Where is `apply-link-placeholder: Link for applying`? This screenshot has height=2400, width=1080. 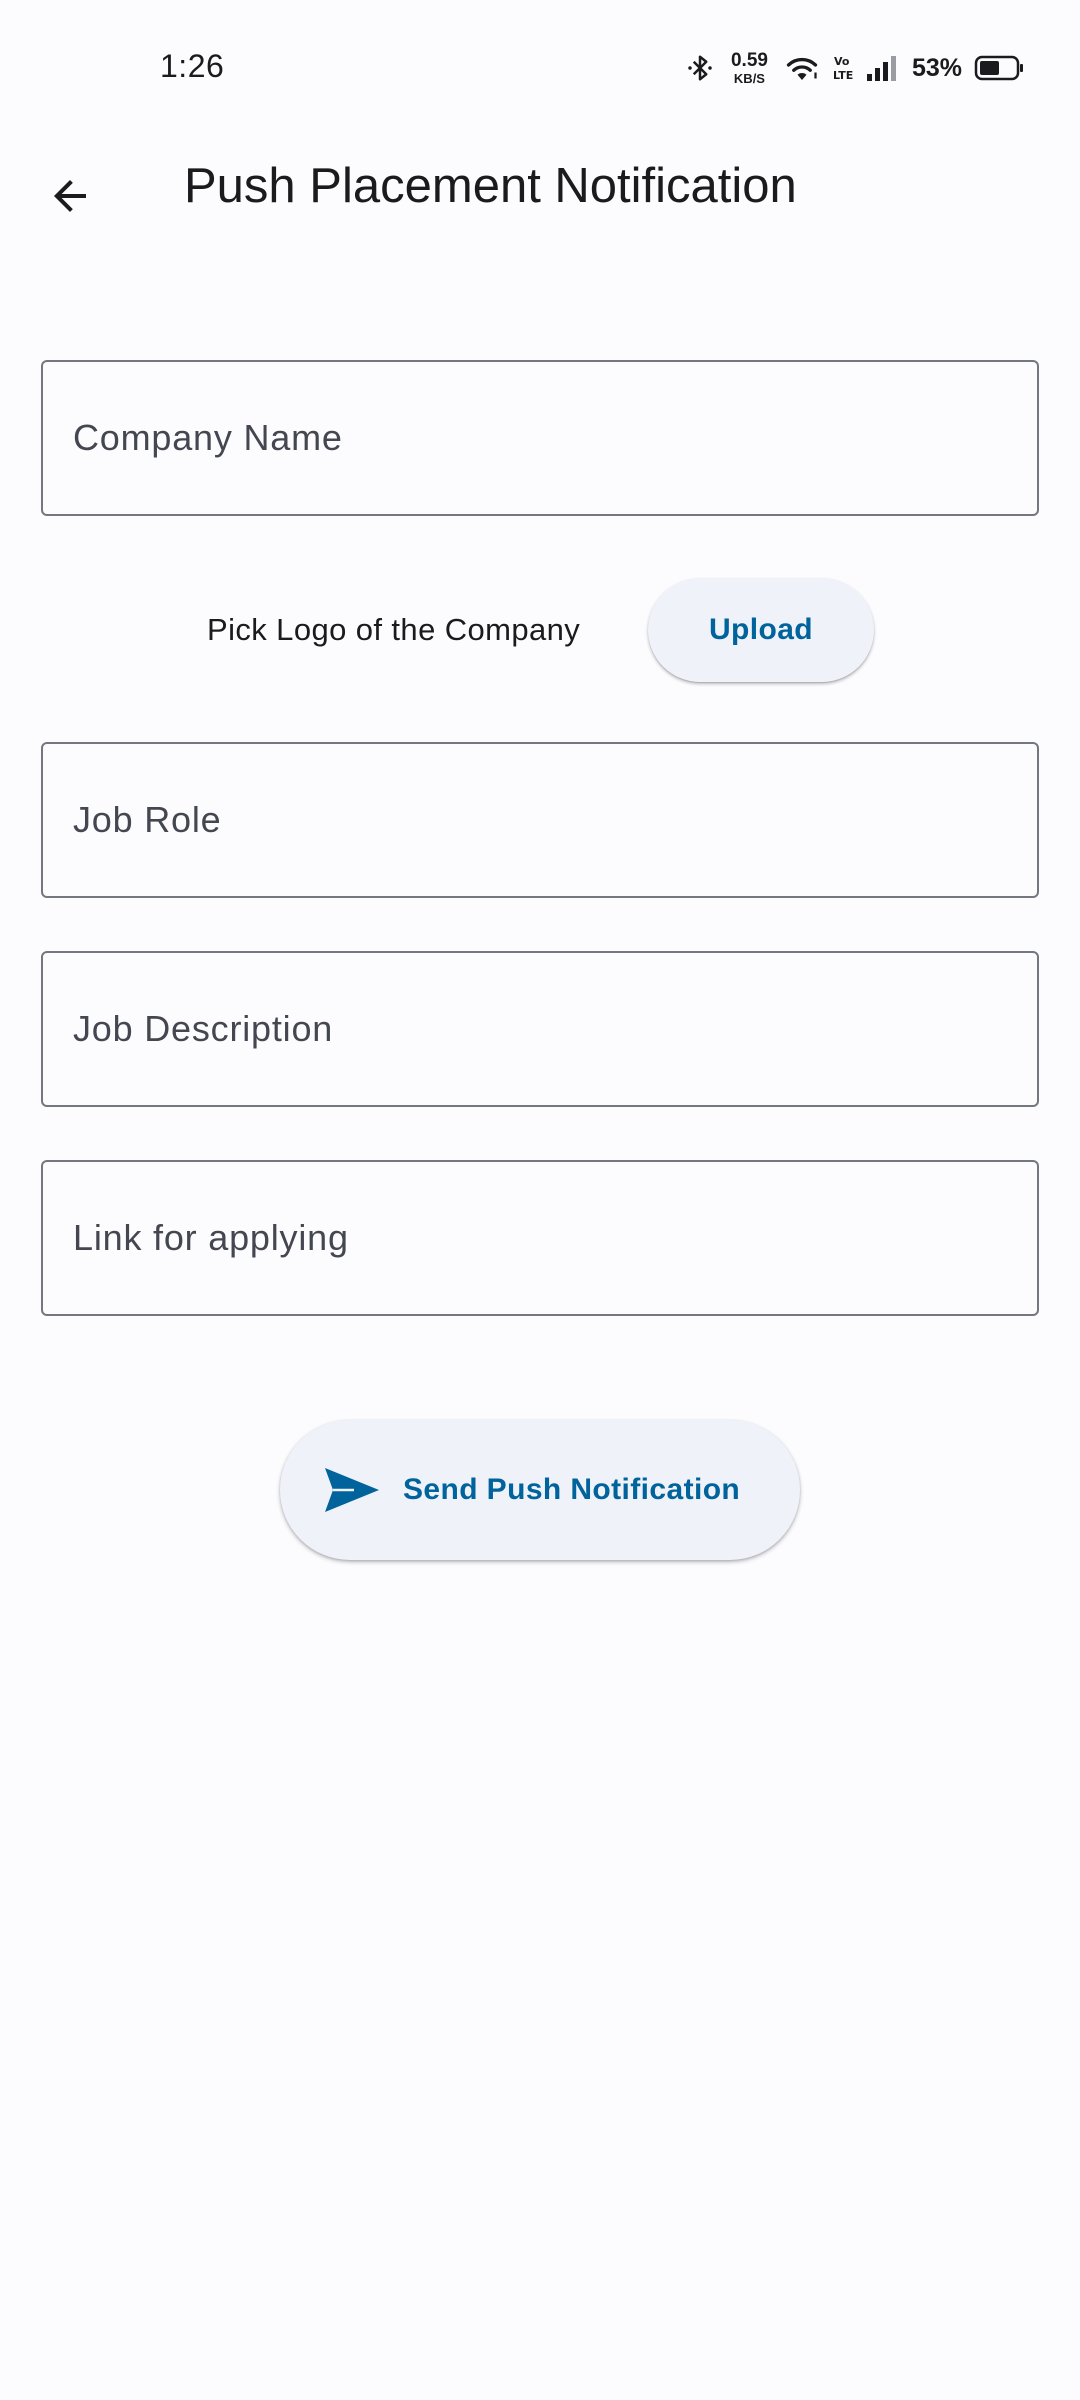 apply-link-placeholder: Link for applying is located at coordinates (211, 1237).